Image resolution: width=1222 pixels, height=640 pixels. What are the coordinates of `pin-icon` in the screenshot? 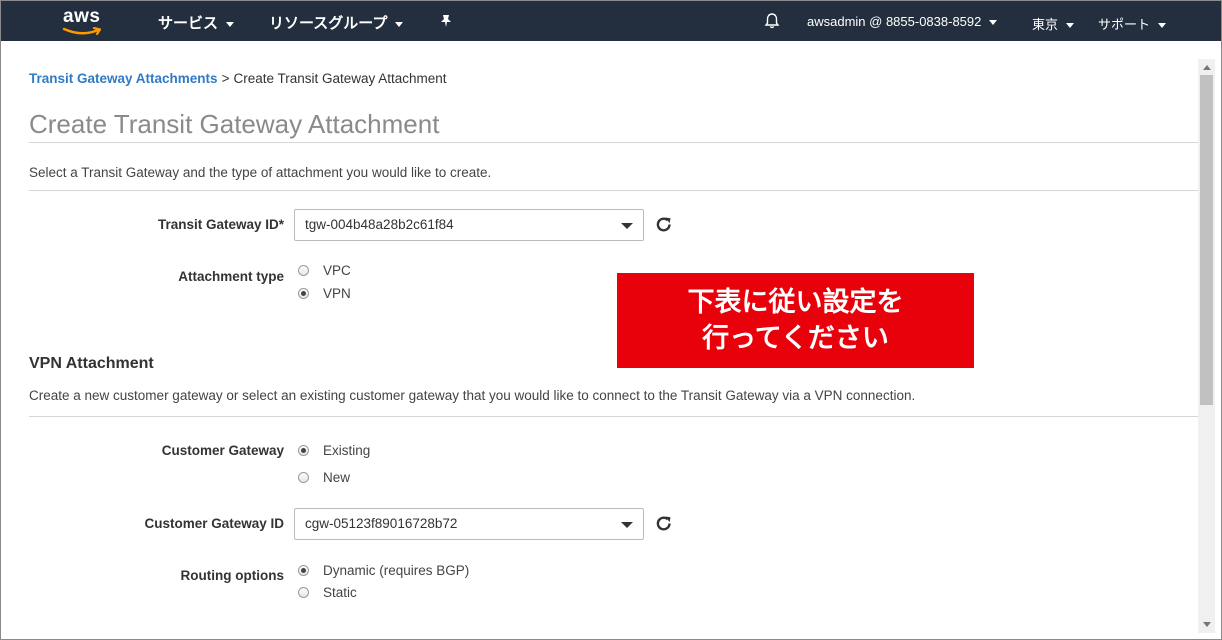 It's located at (446, 21).